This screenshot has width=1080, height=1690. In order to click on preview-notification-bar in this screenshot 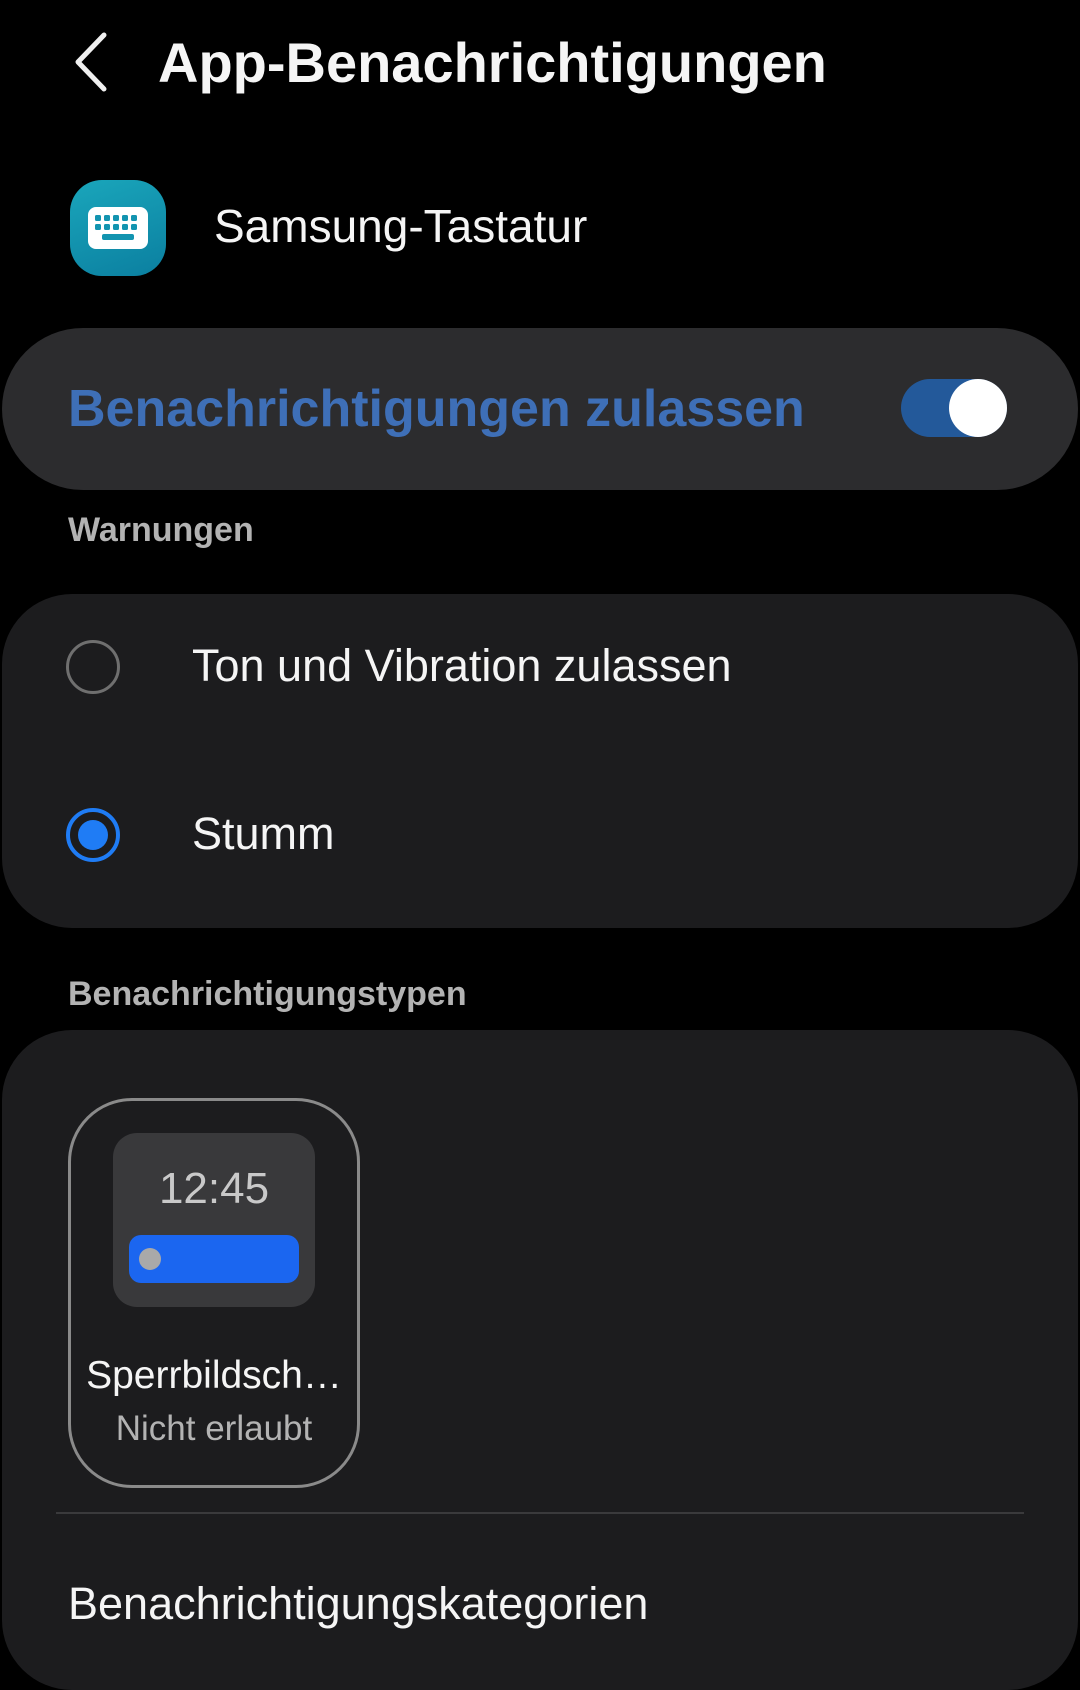, I will do `click(214, 1259)`.